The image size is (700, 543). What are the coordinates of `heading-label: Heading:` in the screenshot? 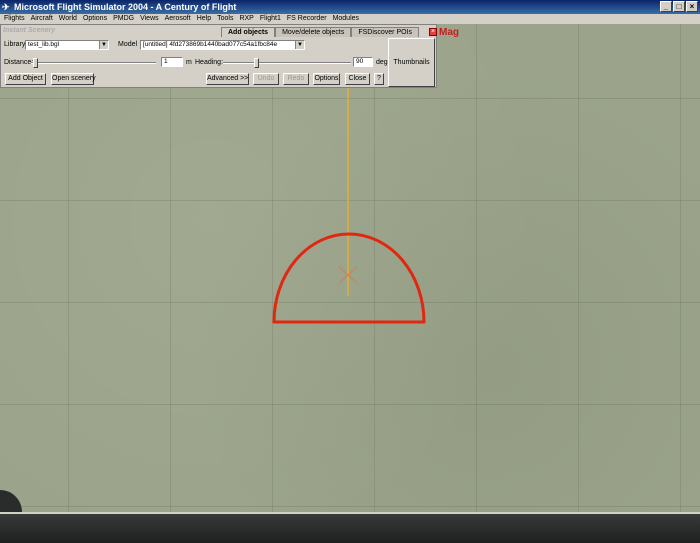 It's located at (209, 62).